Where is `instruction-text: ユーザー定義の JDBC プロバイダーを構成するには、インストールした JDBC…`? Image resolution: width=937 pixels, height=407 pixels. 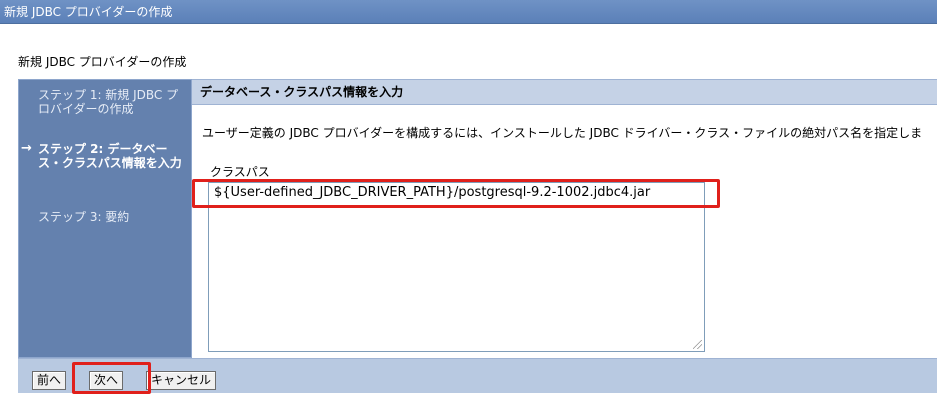 instruction-text: ユーザー定義の JDBC プロバイダーを構成するには、インストールした JDBC… is located at coordinates (562, 133).